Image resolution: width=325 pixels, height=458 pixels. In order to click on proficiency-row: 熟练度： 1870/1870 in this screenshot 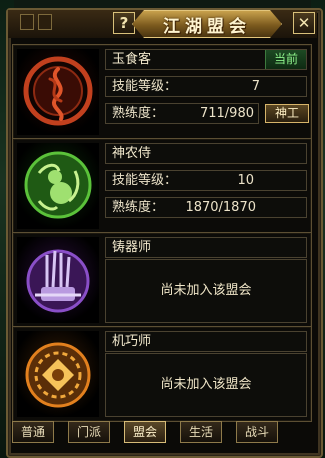, I will do `click(206, 207)`.